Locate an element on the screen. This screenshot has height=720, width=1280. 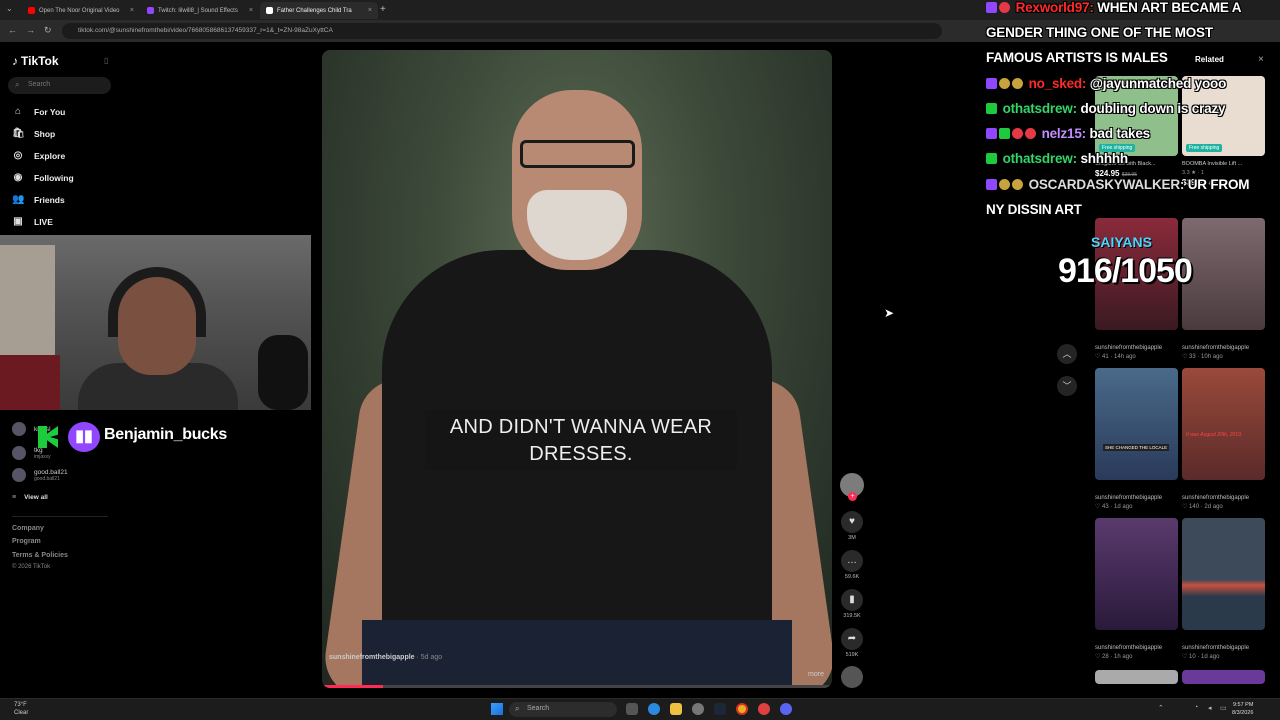
back-icon: ← is located at coordinates (12, 30).